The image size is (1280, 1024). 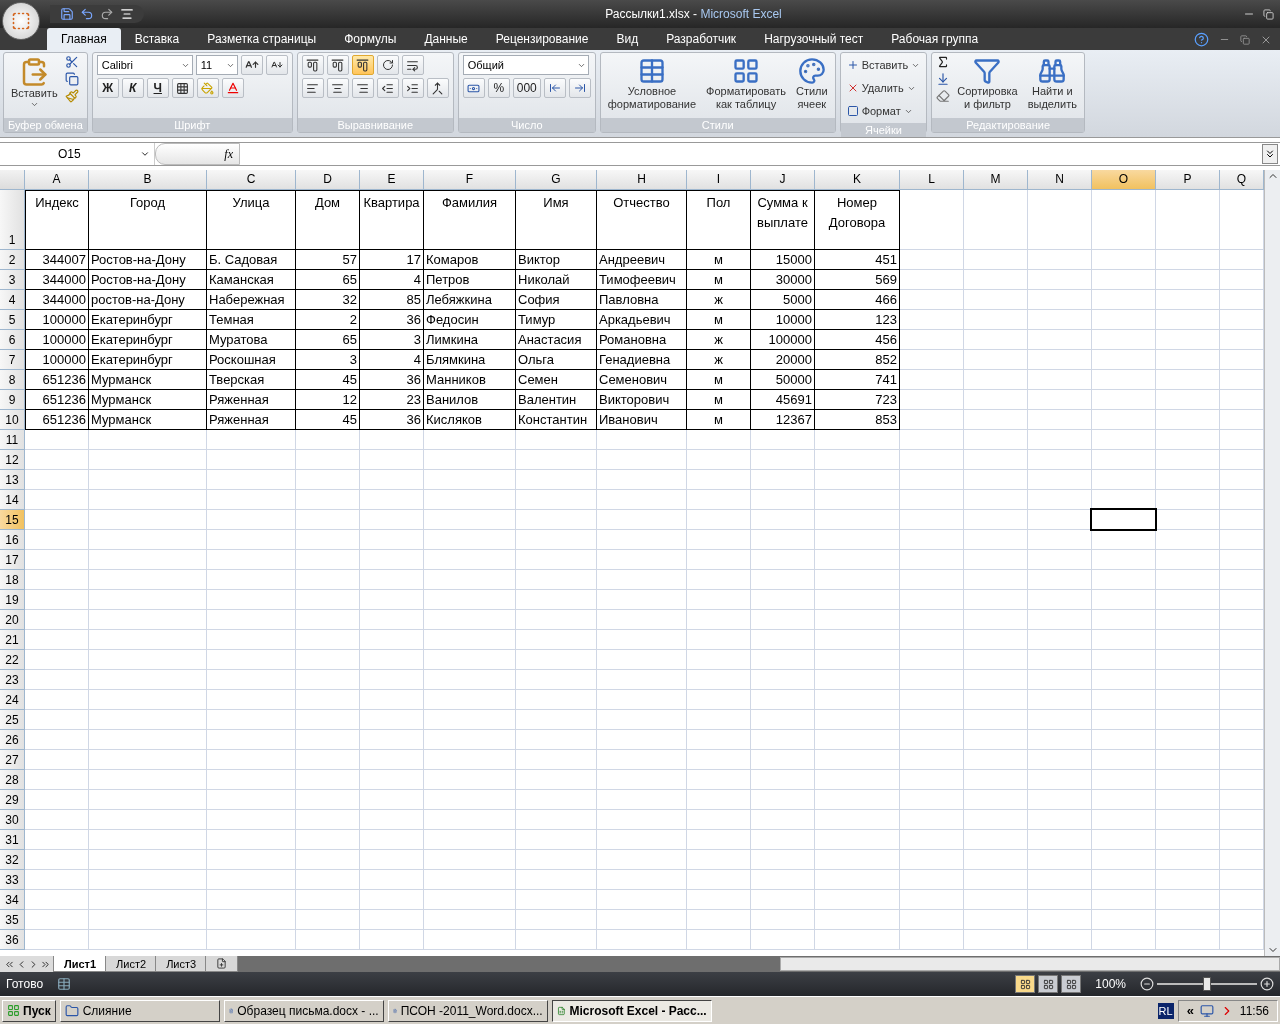 I want to click on column-header: O, so click(x=1124, y=180).